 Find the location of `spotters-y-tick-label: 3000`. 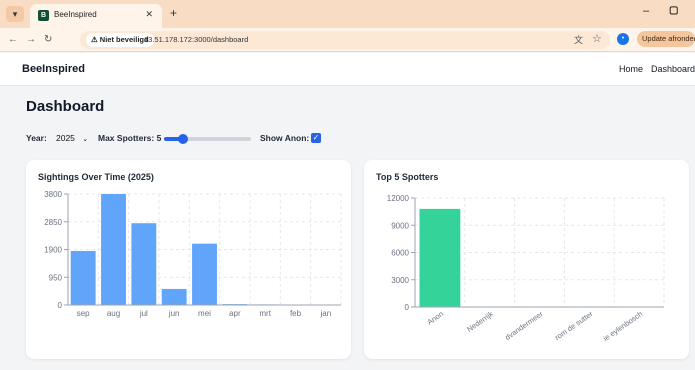

spotters-y-tick-label: 3000 is located at coordinates (400, 280).